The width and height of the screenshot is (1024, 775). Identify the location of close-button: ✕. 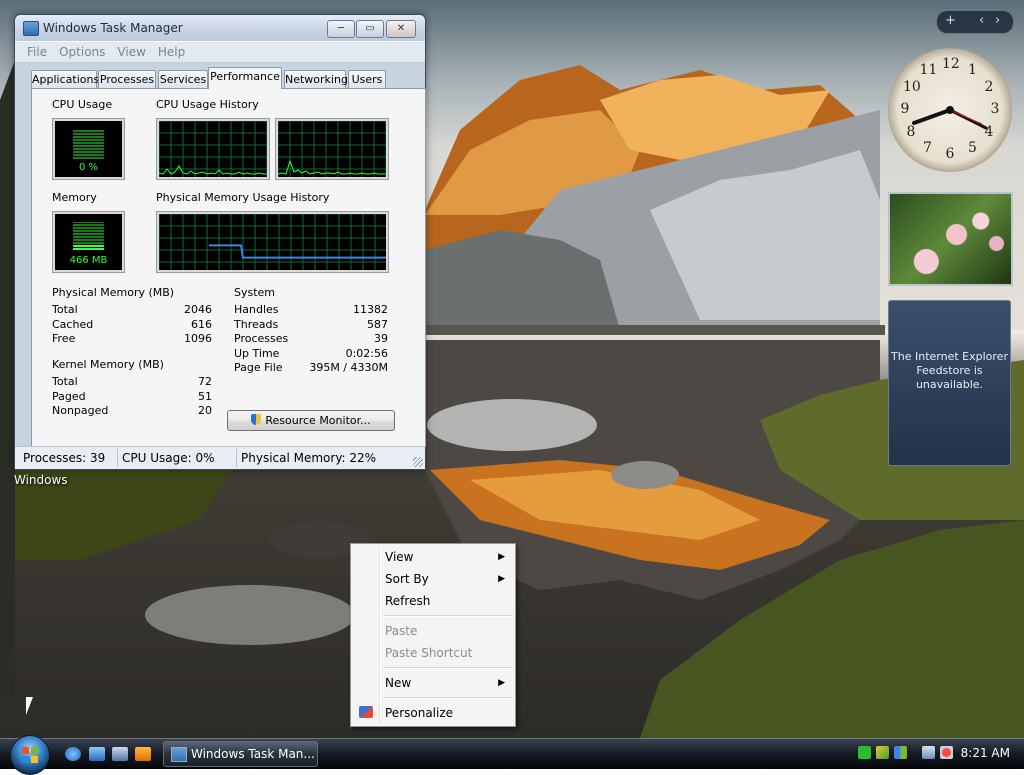
(401, 29).